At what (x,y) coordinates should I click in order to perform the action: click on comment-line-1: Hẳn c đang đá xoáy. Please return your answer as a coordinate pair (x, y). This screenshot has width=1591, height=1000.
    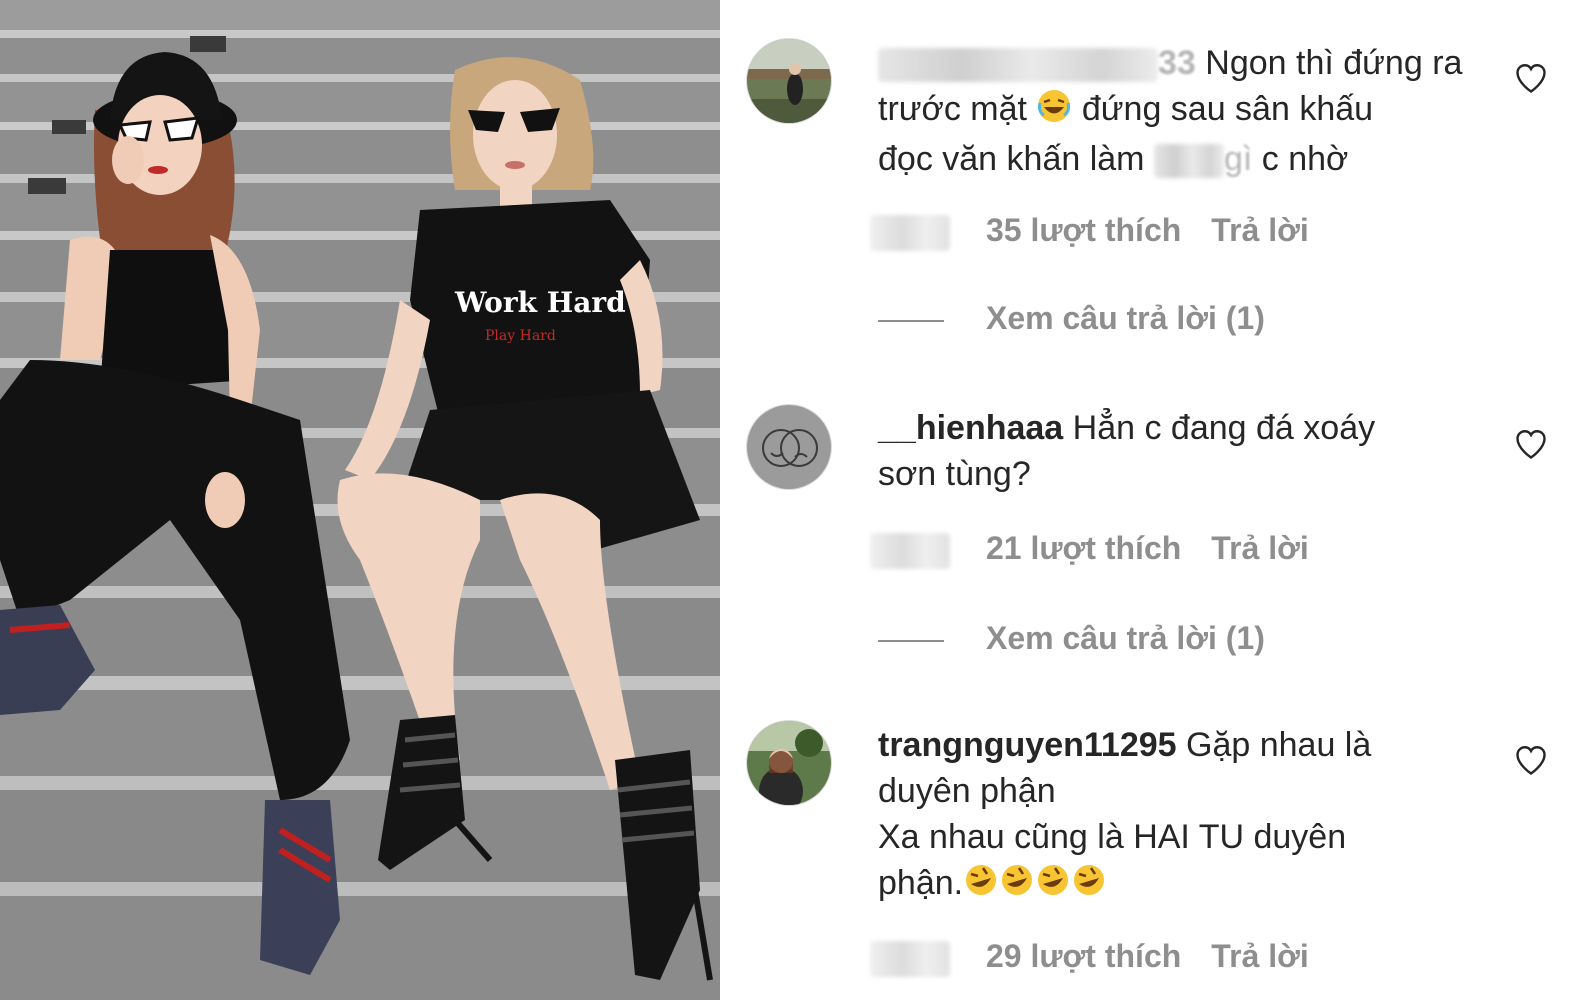
    Looking at the image, I should click on (1224, 428).